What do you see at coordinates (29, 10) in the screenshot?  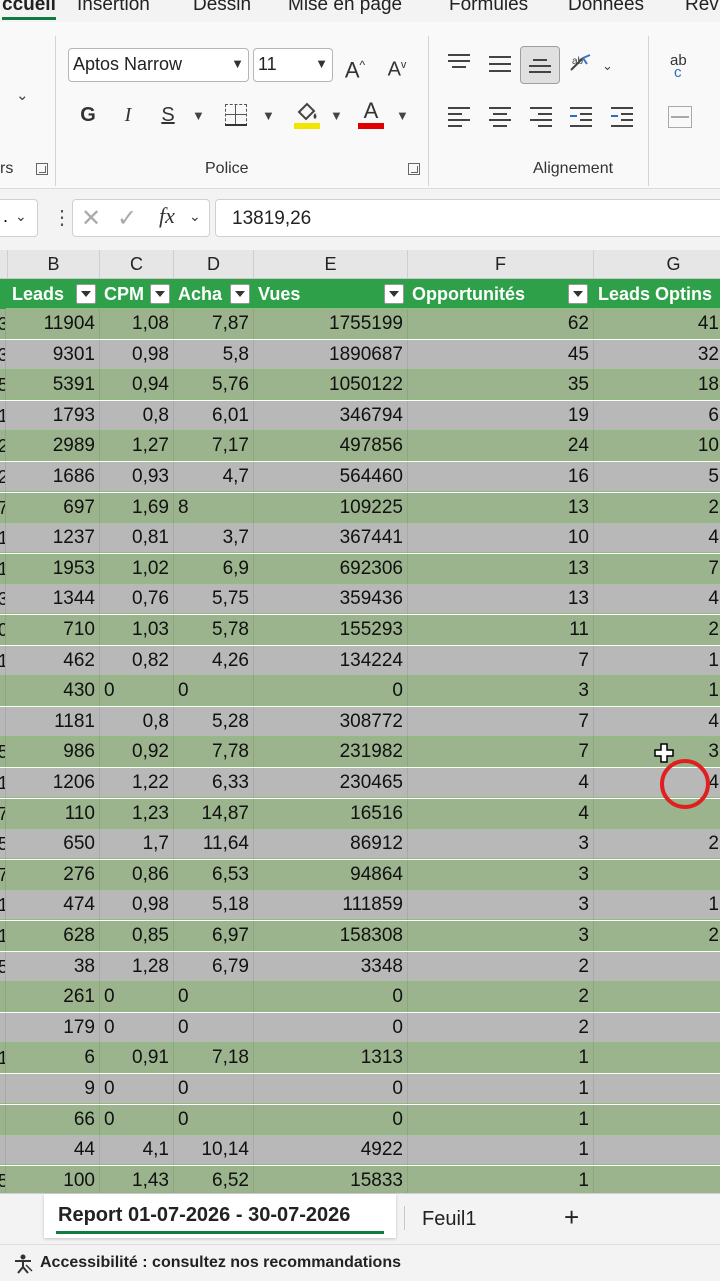 I see `tab-accueil: ccueil` at bounding box center [29, 10].